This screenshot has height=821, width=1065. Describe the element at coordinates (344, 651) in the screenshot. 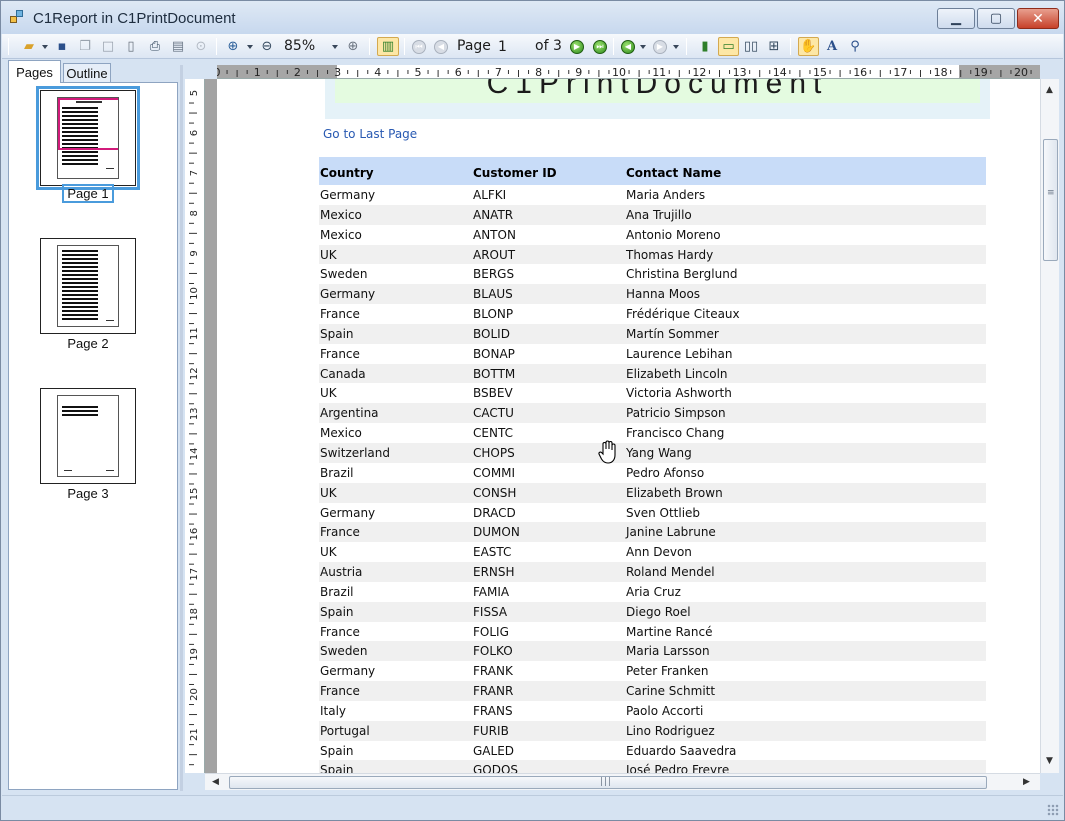

I see `cell-country: Sweden` at that location.